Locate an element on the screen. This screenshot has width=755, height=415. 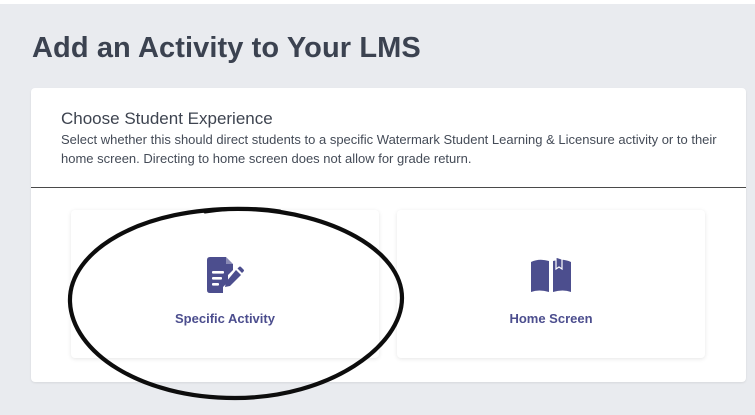
specific-activity-option: Specific Activity is located at coordinates (225, 284).